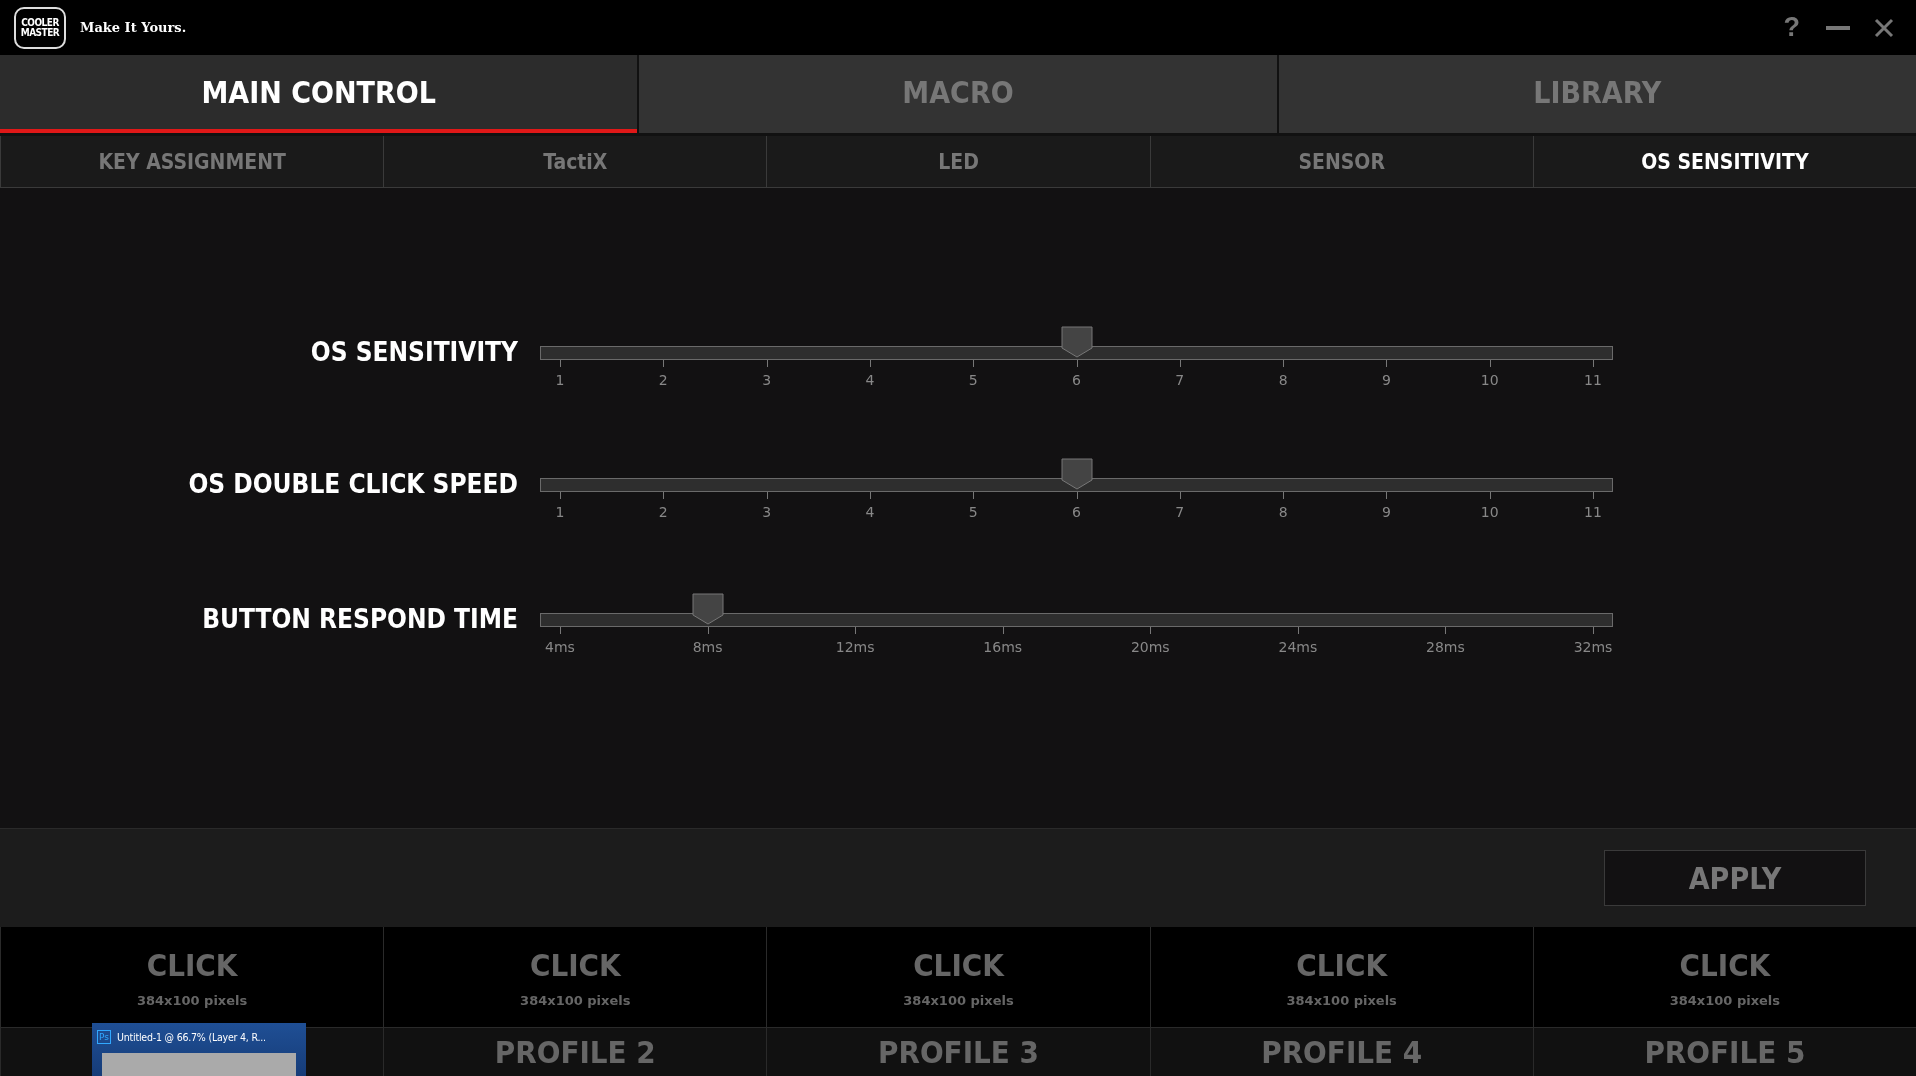 The height and width of the screenshot is (1076, 1916). I want to click on tick-label: 16ms, so click(1003, 647).